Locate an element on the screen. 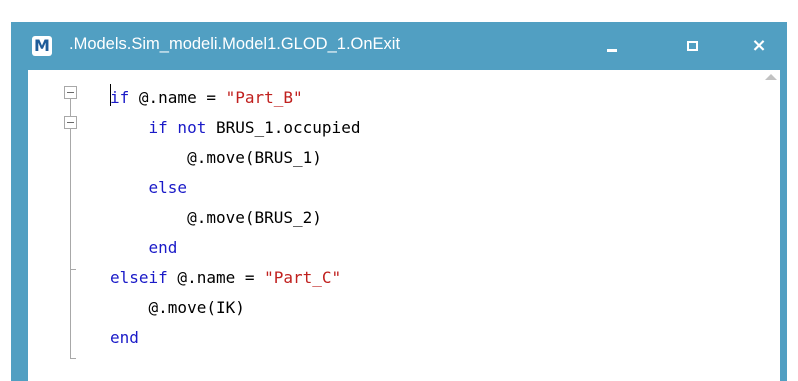 This screenshot has height=381, width=798. scroll-up-arrow-icon is located at coordinates (771, 77).